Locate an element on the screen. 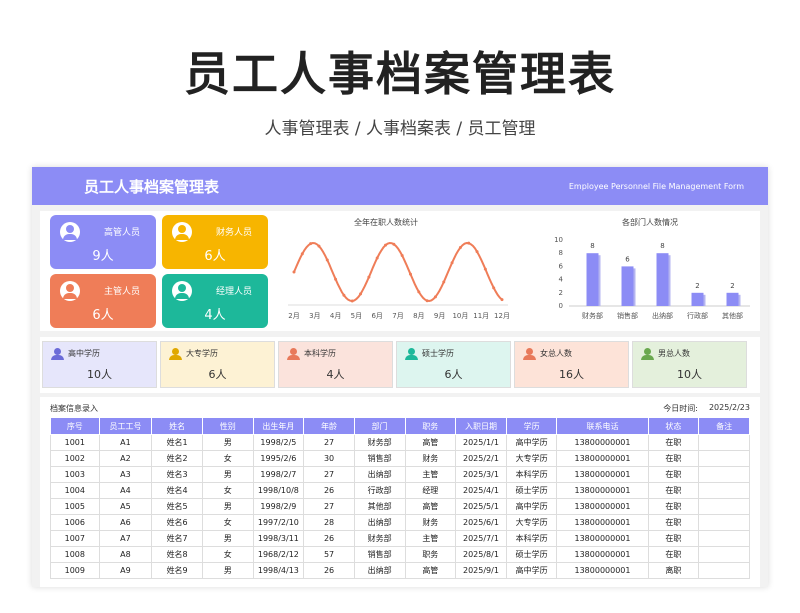 Image resolution: width=800 pixels, height=613 pixels. table-cell: 1001 is located at coordinates (75, 442).